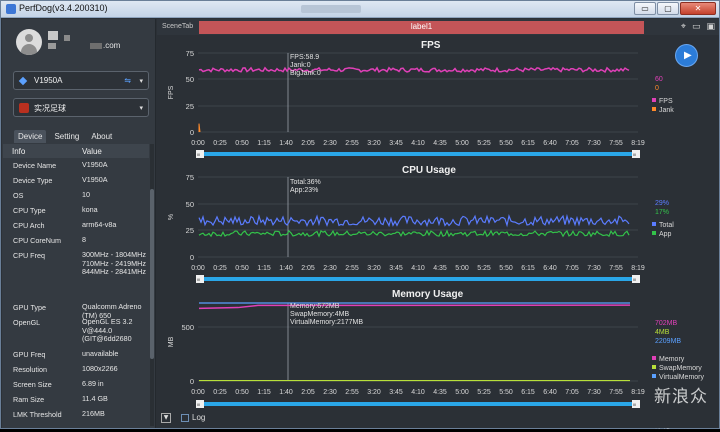  I want to click on info-key: OpenGL, so click(27, 322).